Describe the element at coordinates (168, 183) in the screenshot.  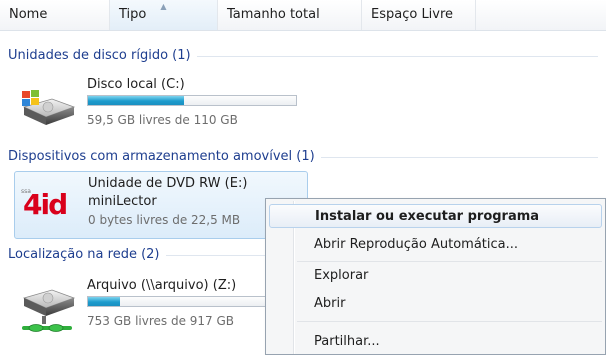
I see `drive-name: Unidade de DVD RW (E:)` at that location.